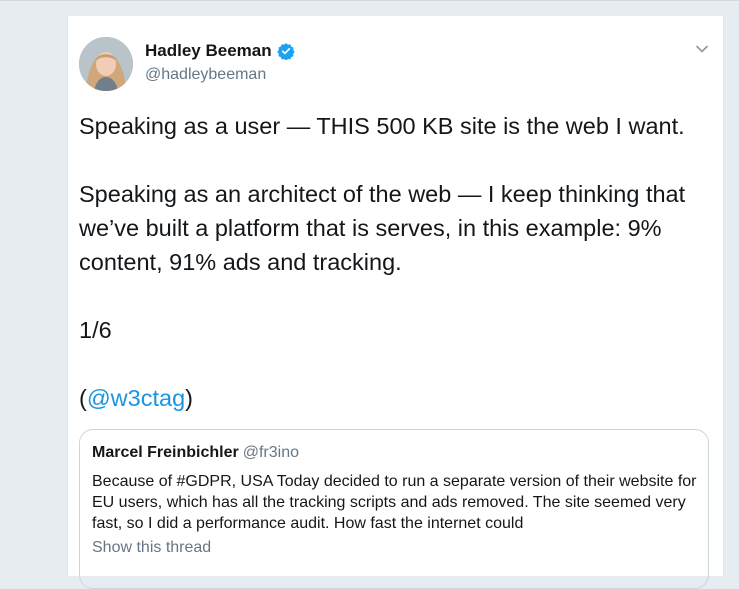  Describe the element at coordinates (270, 452) in the screenshot. I see `quoted-author-handle: @fr3ino` at that location.